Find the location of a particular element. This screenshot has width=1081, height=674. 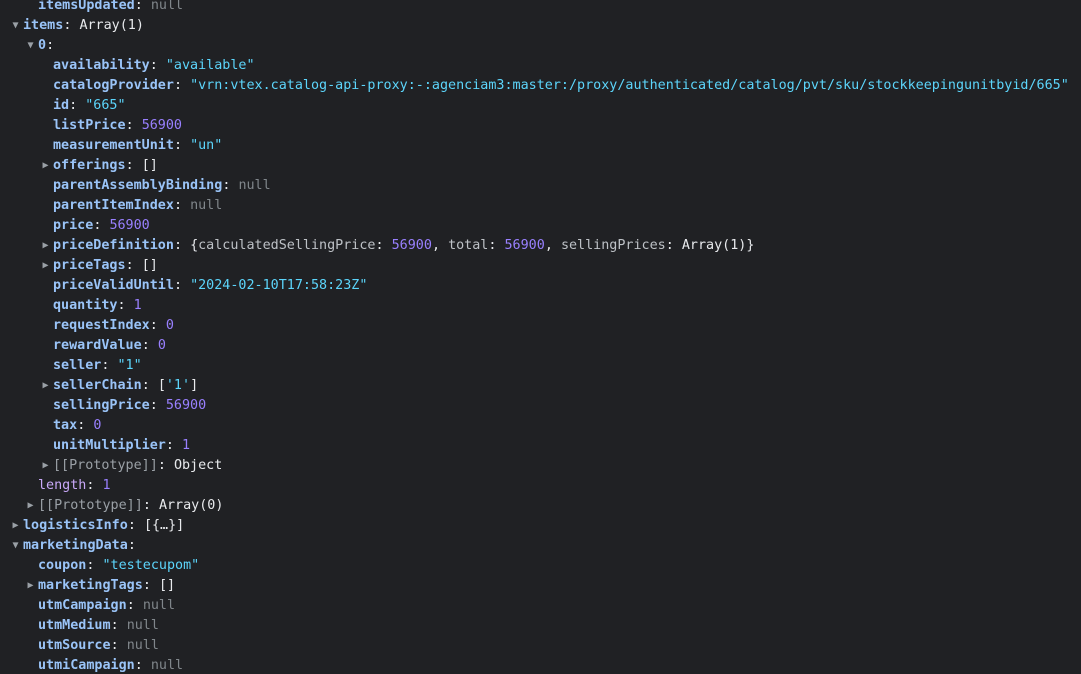

tree-row: marketingData: is located at coordinates (540, 546).